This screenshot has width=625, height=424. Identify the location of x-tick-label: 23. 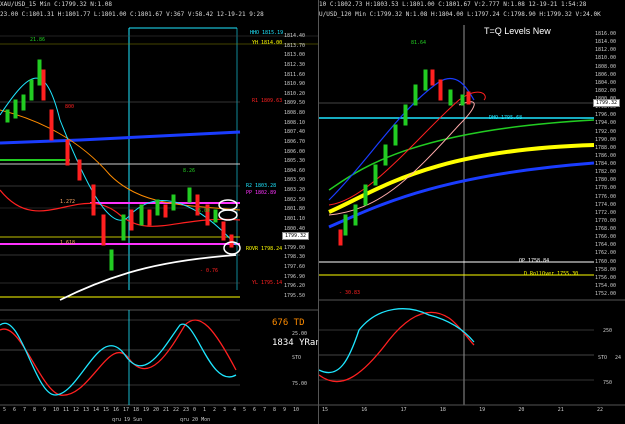
(186, 410).